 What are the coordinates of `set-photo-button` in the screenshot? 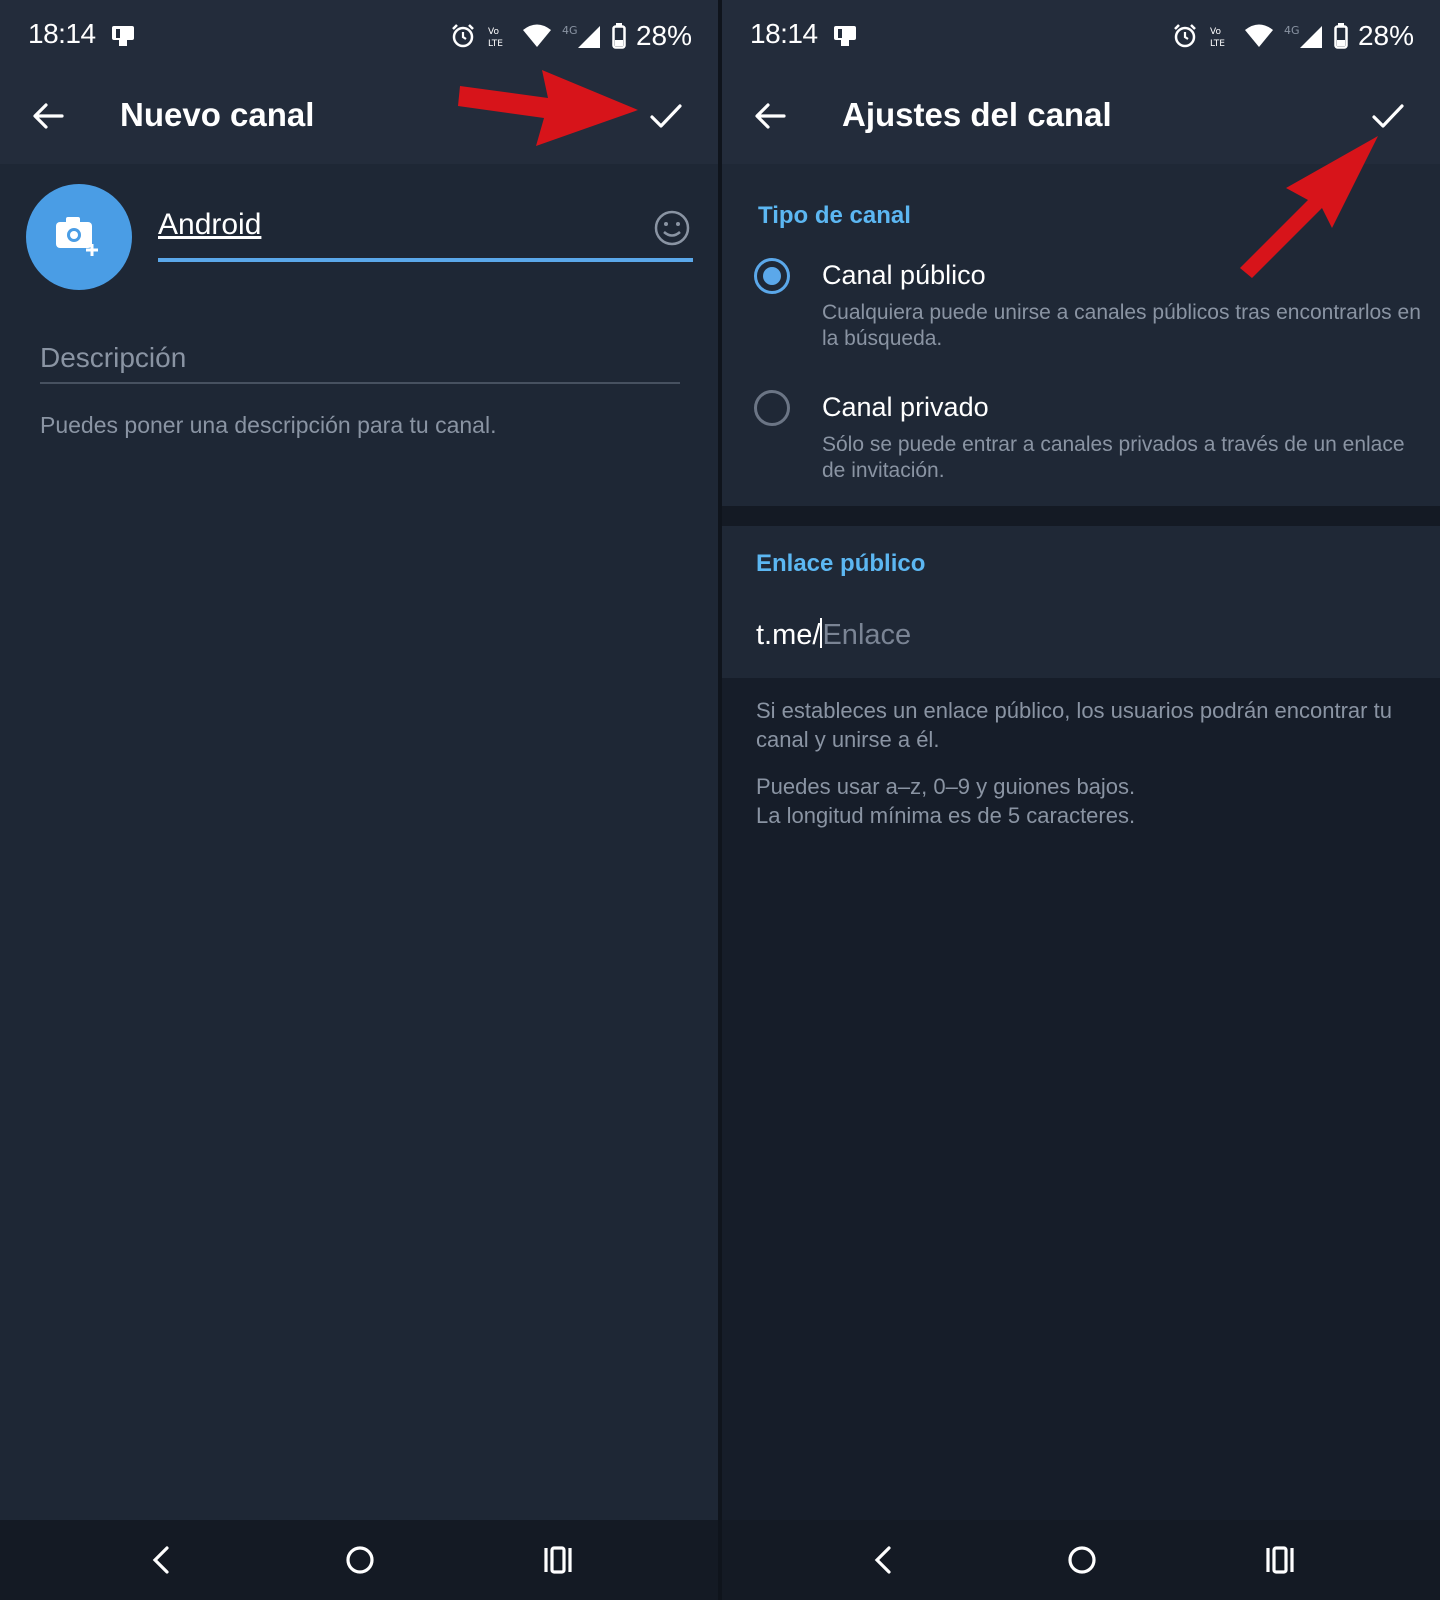 It's located at (79, 237).